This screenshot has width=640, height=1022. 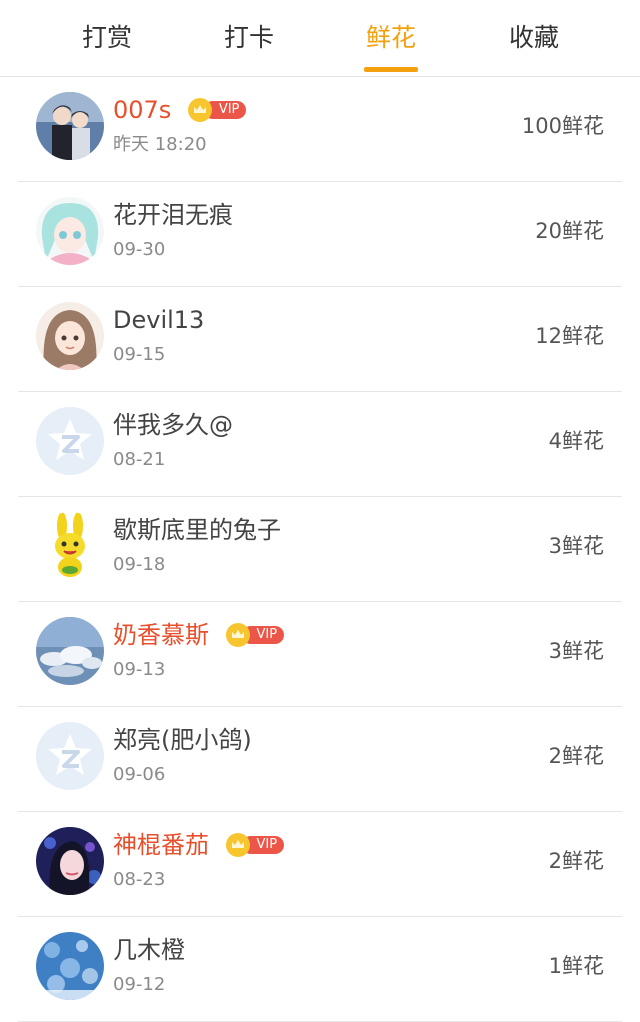 What do you see at coordinates (569, 336) in the screenshot?
I see `flower-amount: 12鲜花` at bounding box center [569, 336].